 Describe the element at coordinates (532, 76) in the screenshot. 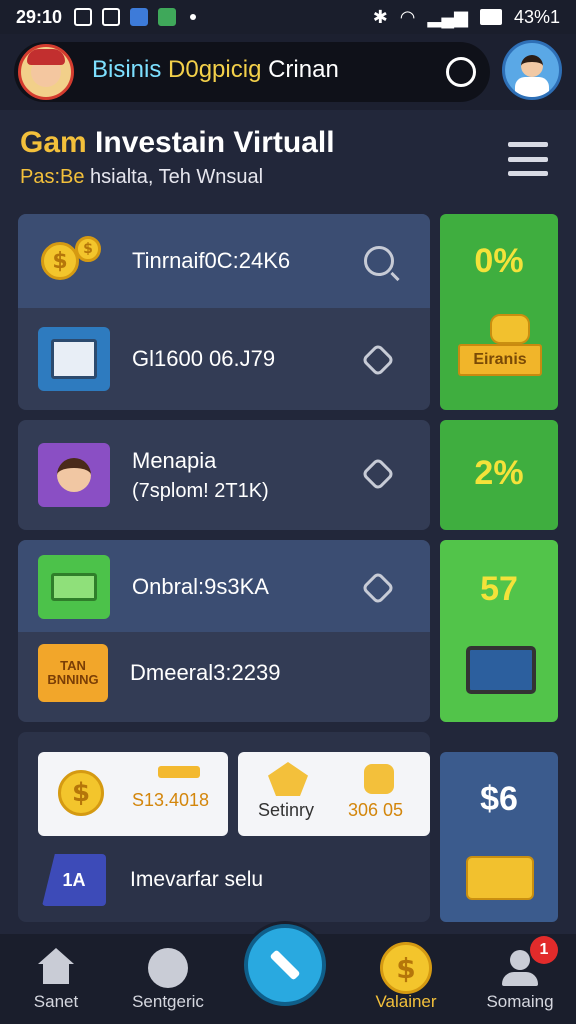

I see `person-icon` at that location.